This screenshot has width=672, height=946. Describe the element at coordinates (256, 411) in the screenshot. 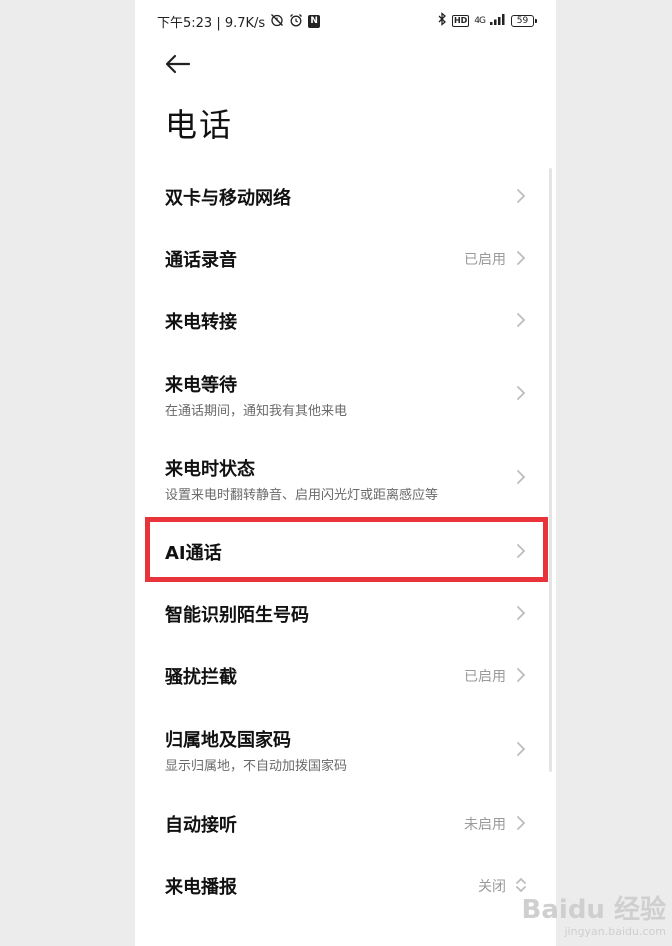

I see `settings-item-subtitle: 在通话期间，通知我有其他来电` at that location.